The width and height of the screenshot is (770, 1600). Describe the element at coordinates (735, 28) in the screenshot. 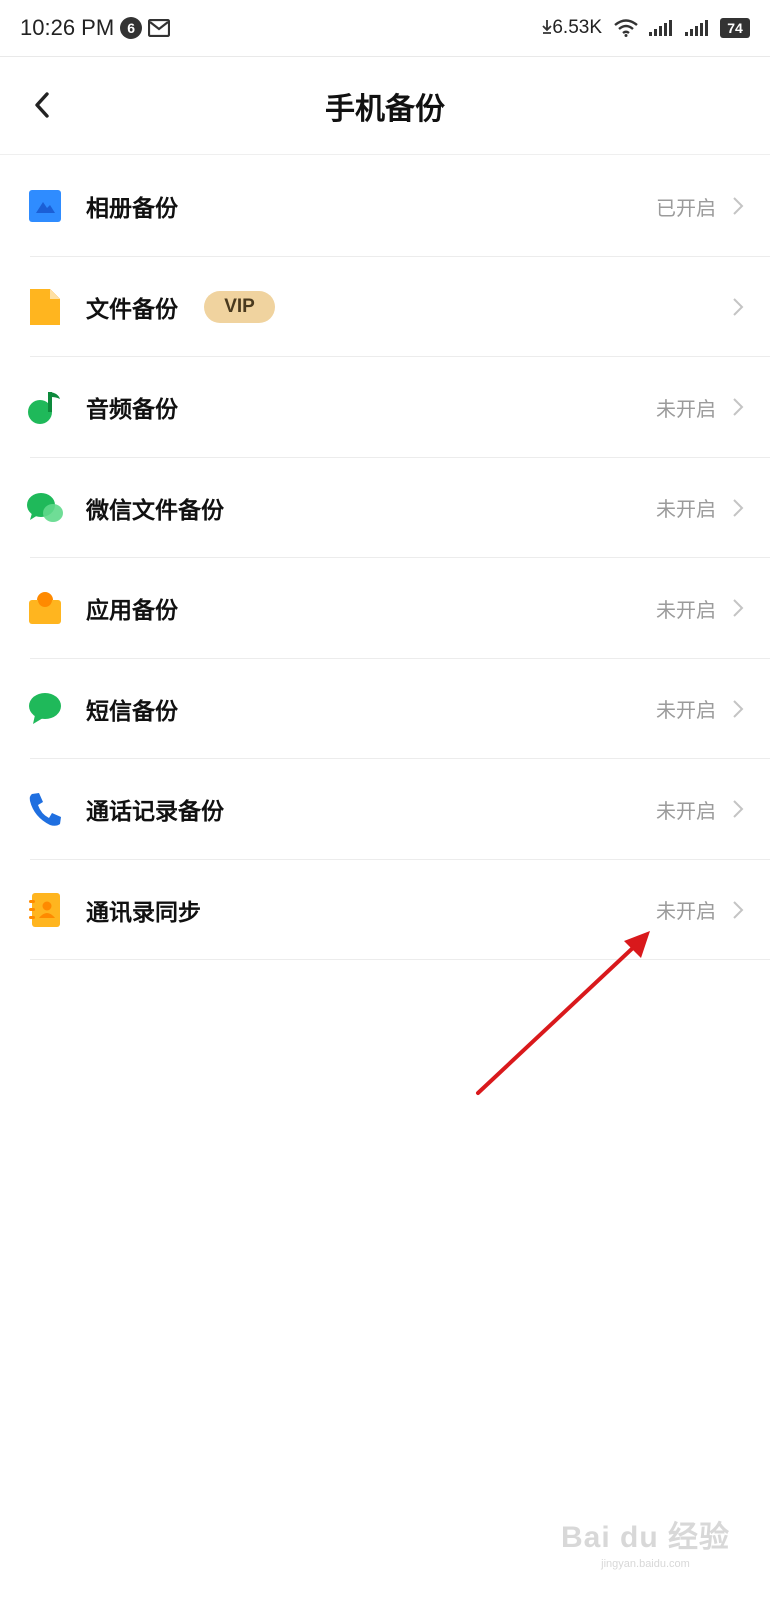

I see `battery-level: 74` at that location.